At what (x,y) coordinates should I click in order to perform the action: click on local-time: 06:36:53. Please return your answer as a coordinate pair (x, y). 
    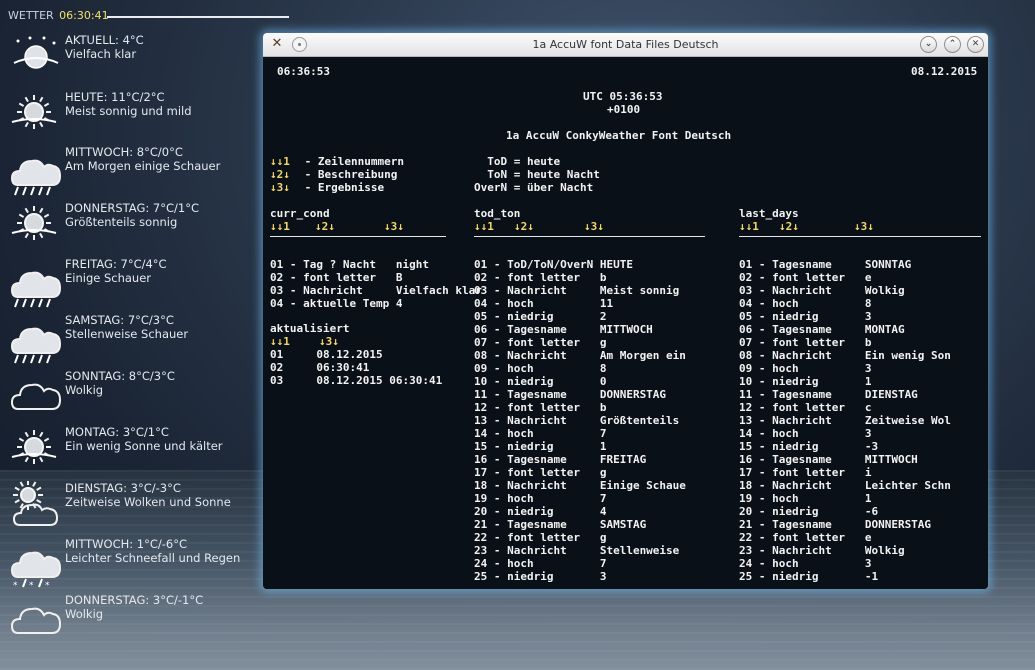
    Looking at the image, I should click on (303, 71).